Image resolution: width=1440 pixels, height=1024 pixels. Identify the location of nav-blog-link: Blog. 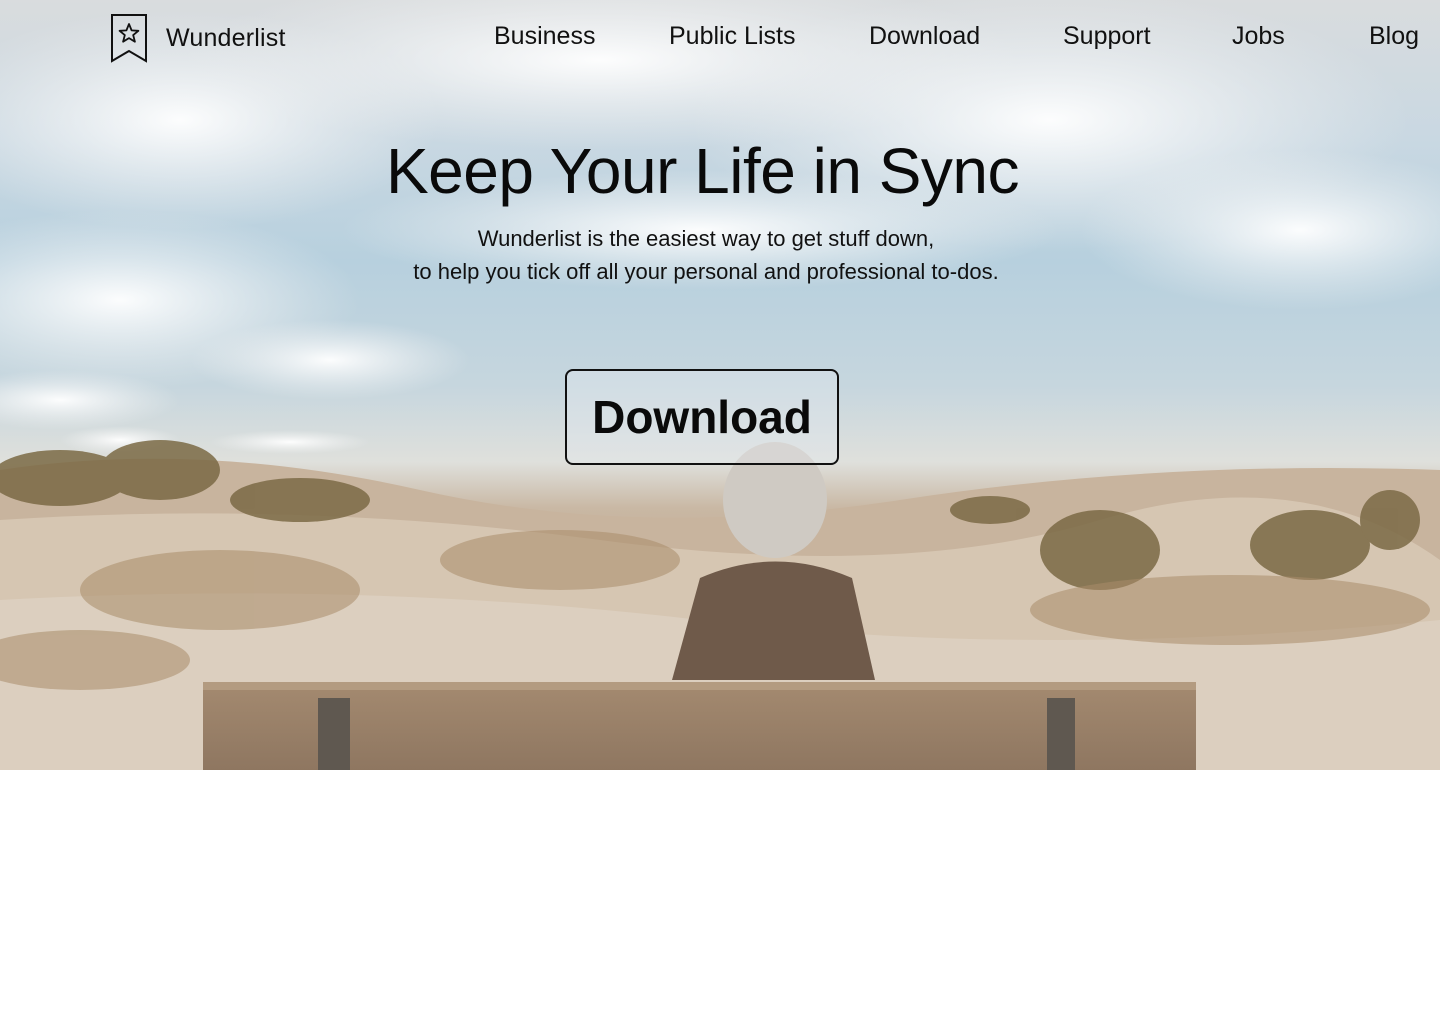
(1394, 36).